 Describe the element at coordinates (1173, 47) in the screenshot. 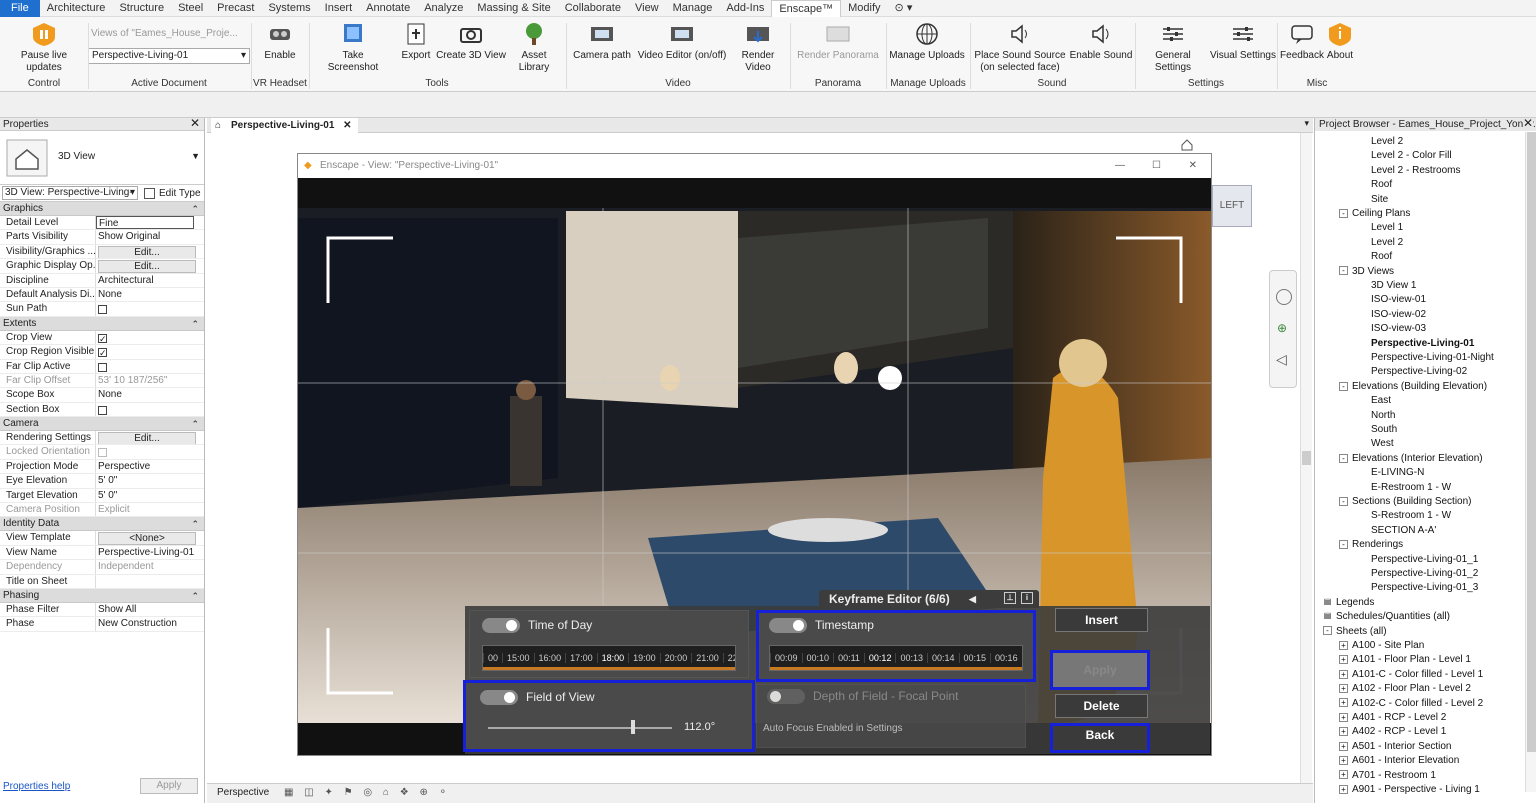

I see `general-settings-button: General Settings` at that location.